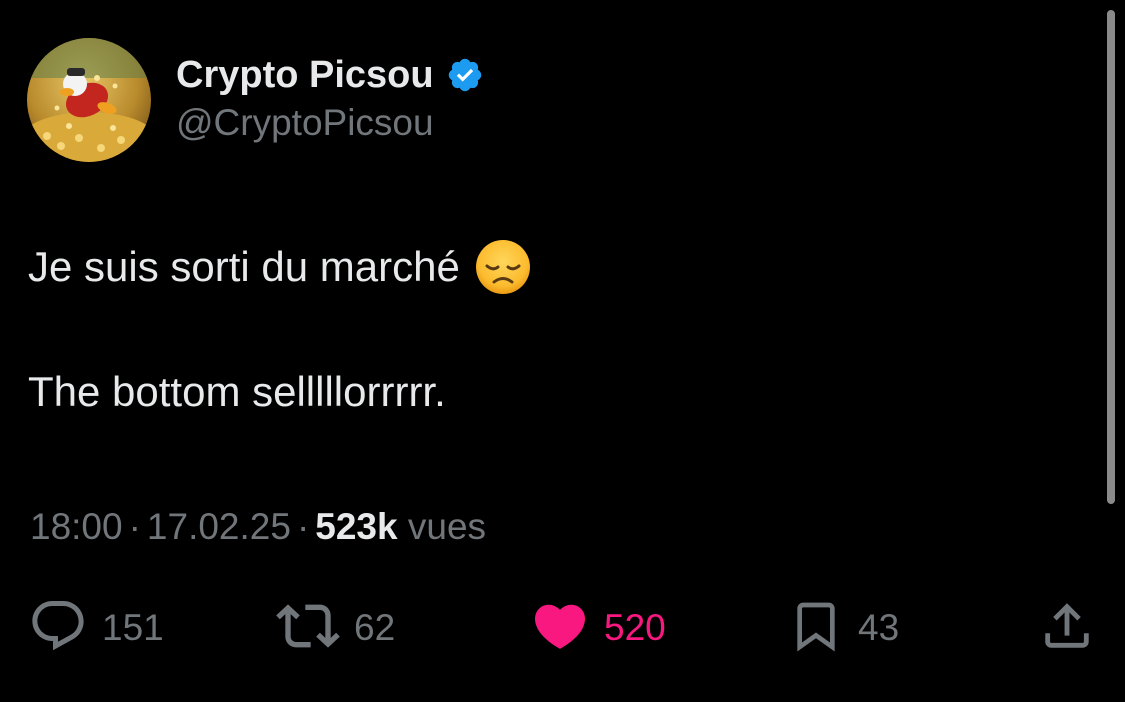 This screenshot has height=702, width=1125. What do you see at coordinates (447, 526) in the screenshot?
I see `views-label: vues` at bounding box center [447, 526].